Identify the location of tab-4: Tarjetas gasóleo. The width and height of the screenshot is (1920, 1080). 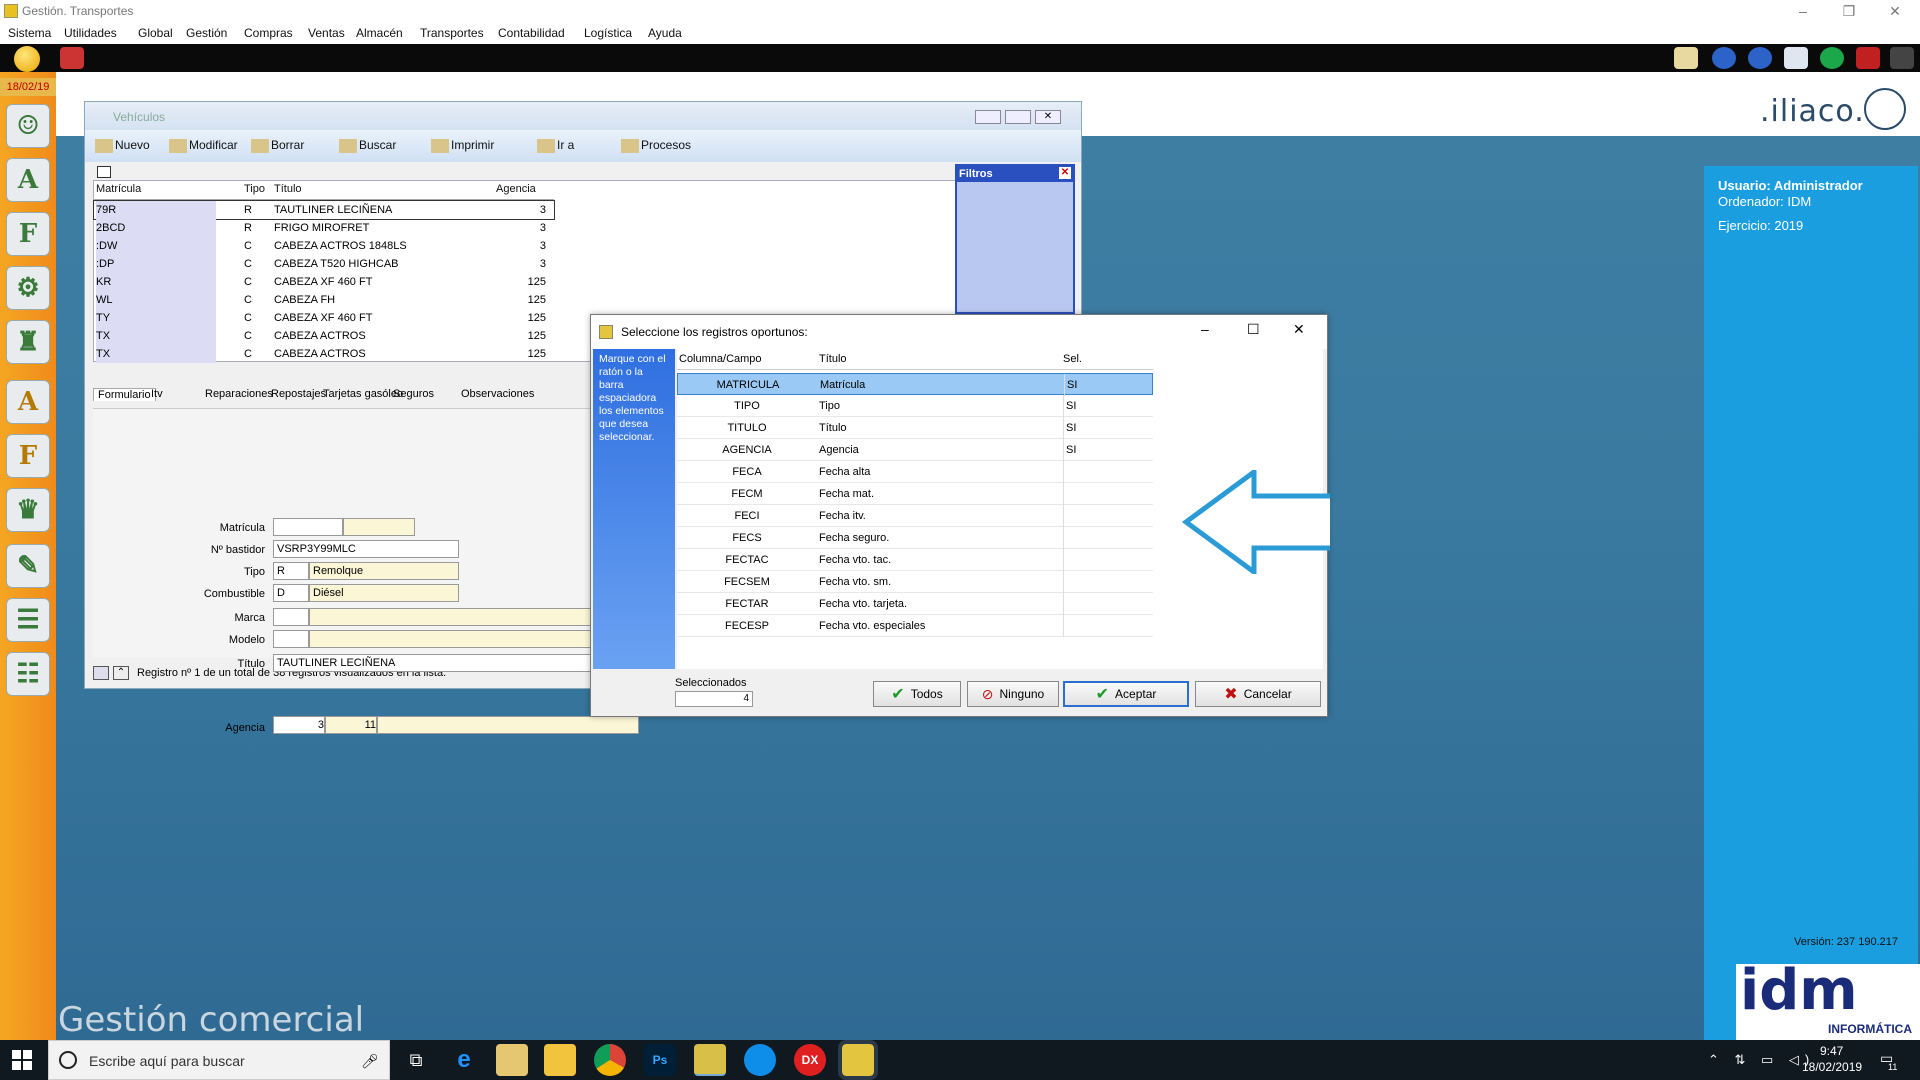
(363, 394).